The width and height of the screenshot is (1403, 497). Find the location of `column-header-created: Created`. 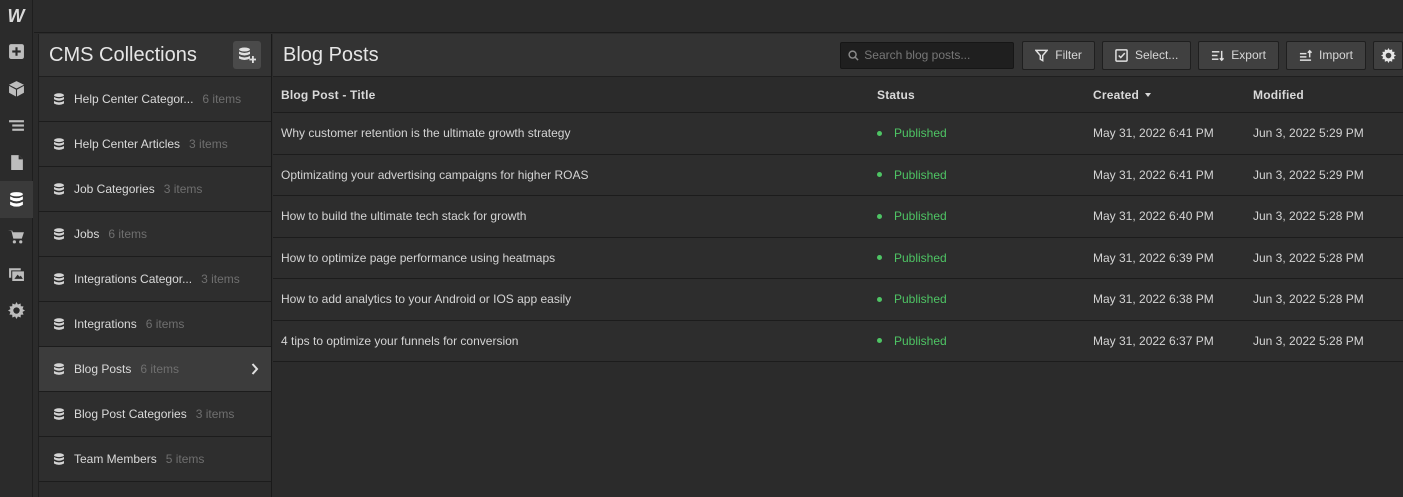

column-header-created: Created is located at coordinates (1165, 95).